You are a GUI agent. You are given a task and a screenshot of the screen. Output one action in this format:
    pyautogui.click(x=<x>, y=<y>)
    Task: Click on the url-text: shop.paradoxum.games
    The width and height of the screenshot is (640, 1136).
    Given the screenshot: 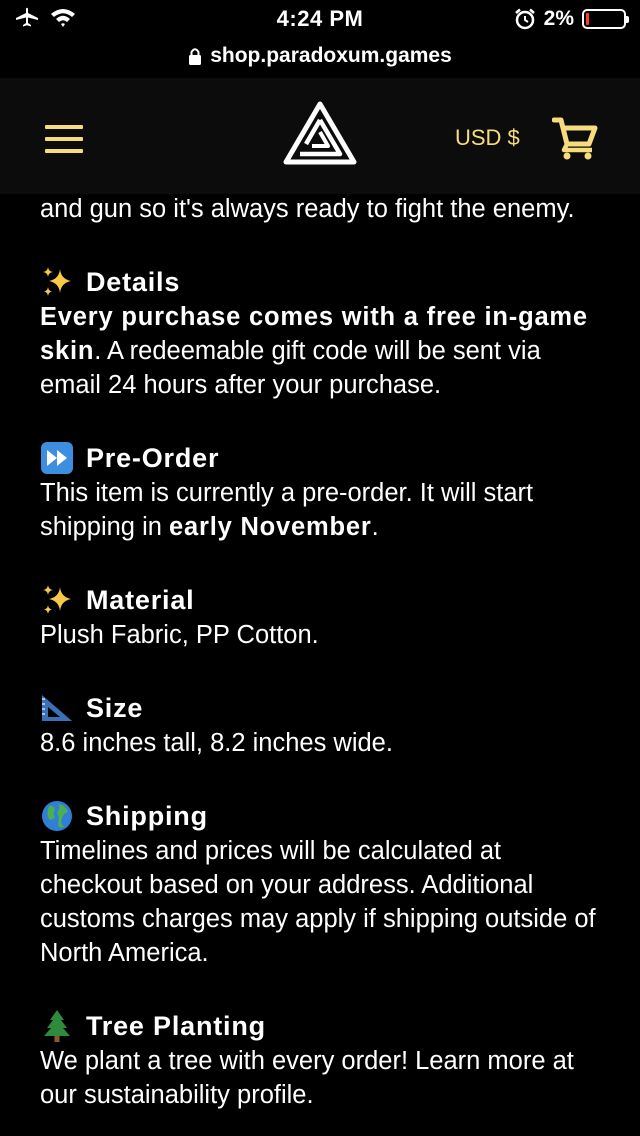 What is the action you would take?
    pyautogui.click(x=331, y=55)
    